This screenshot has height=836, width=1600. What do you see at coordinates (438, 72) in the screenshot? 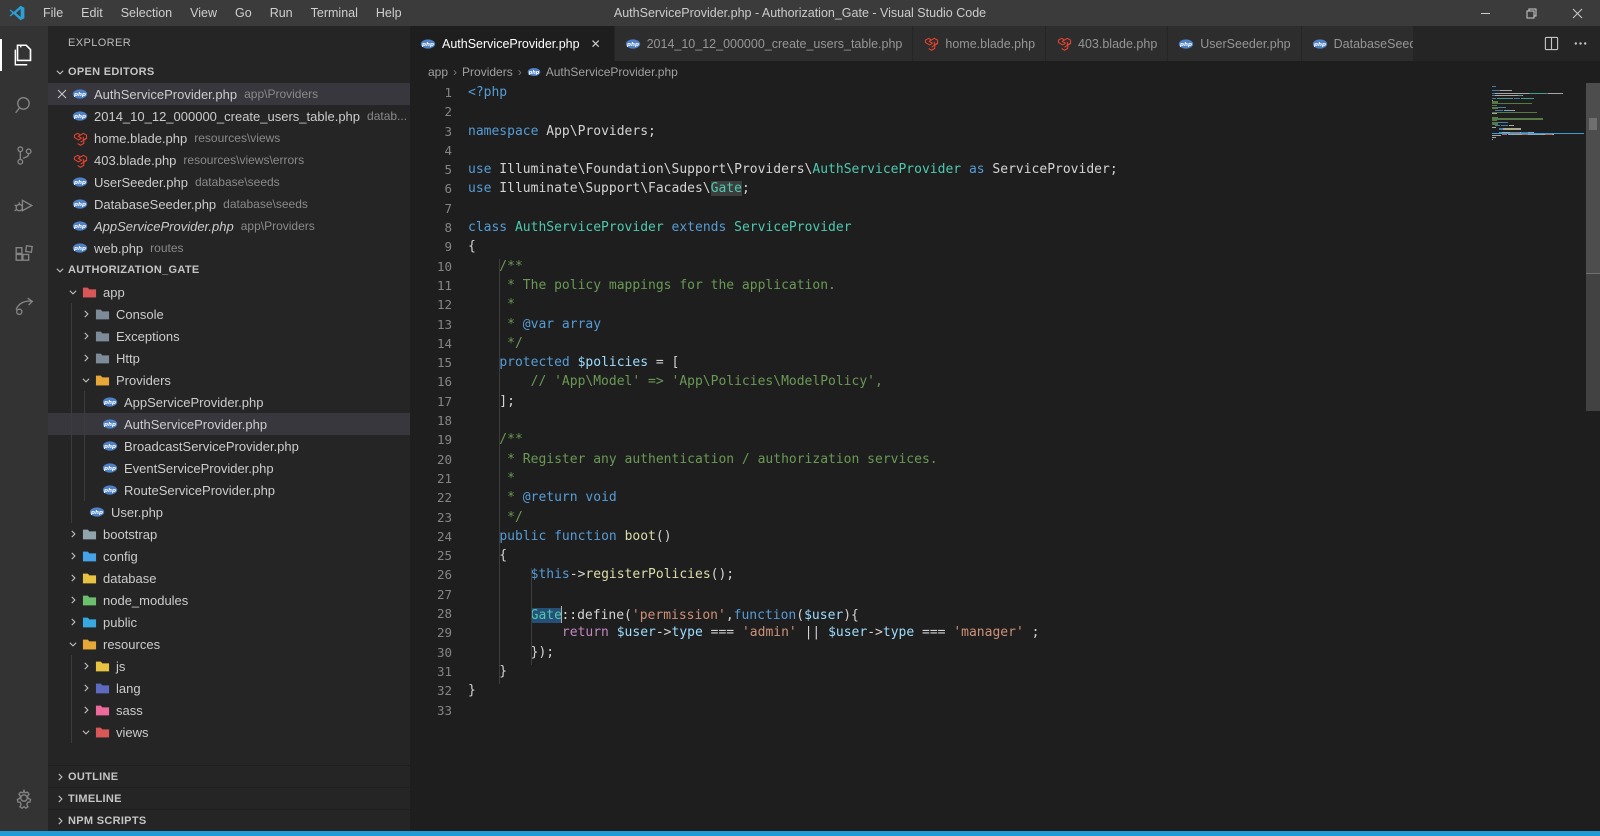
I see `breadcrumb-item-app: app` at bounding box center [438, 72].